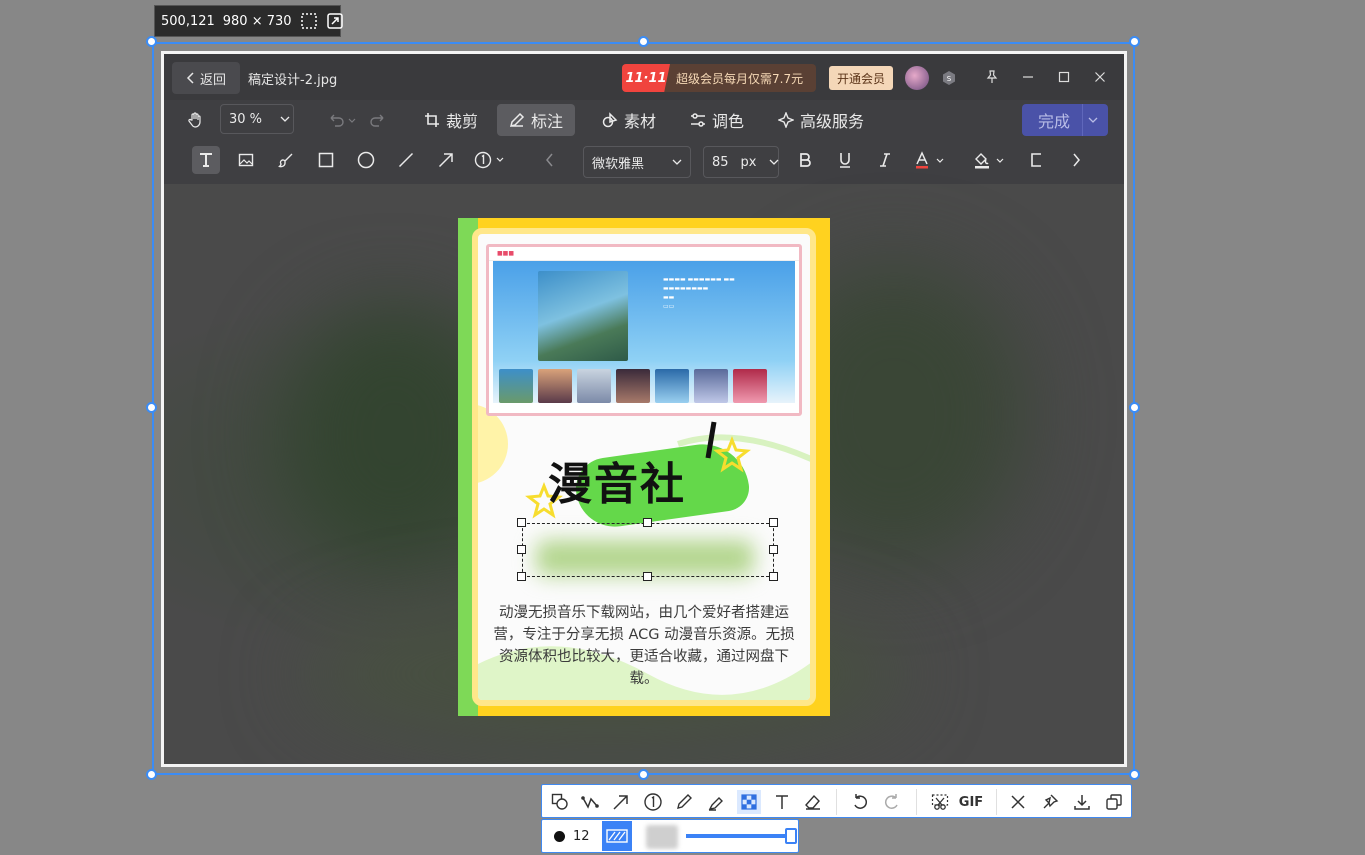  What do you see at coordinates (550, 160) in the screenshot?
I see `scroll-left-icon` at bounding box center [550, 160].